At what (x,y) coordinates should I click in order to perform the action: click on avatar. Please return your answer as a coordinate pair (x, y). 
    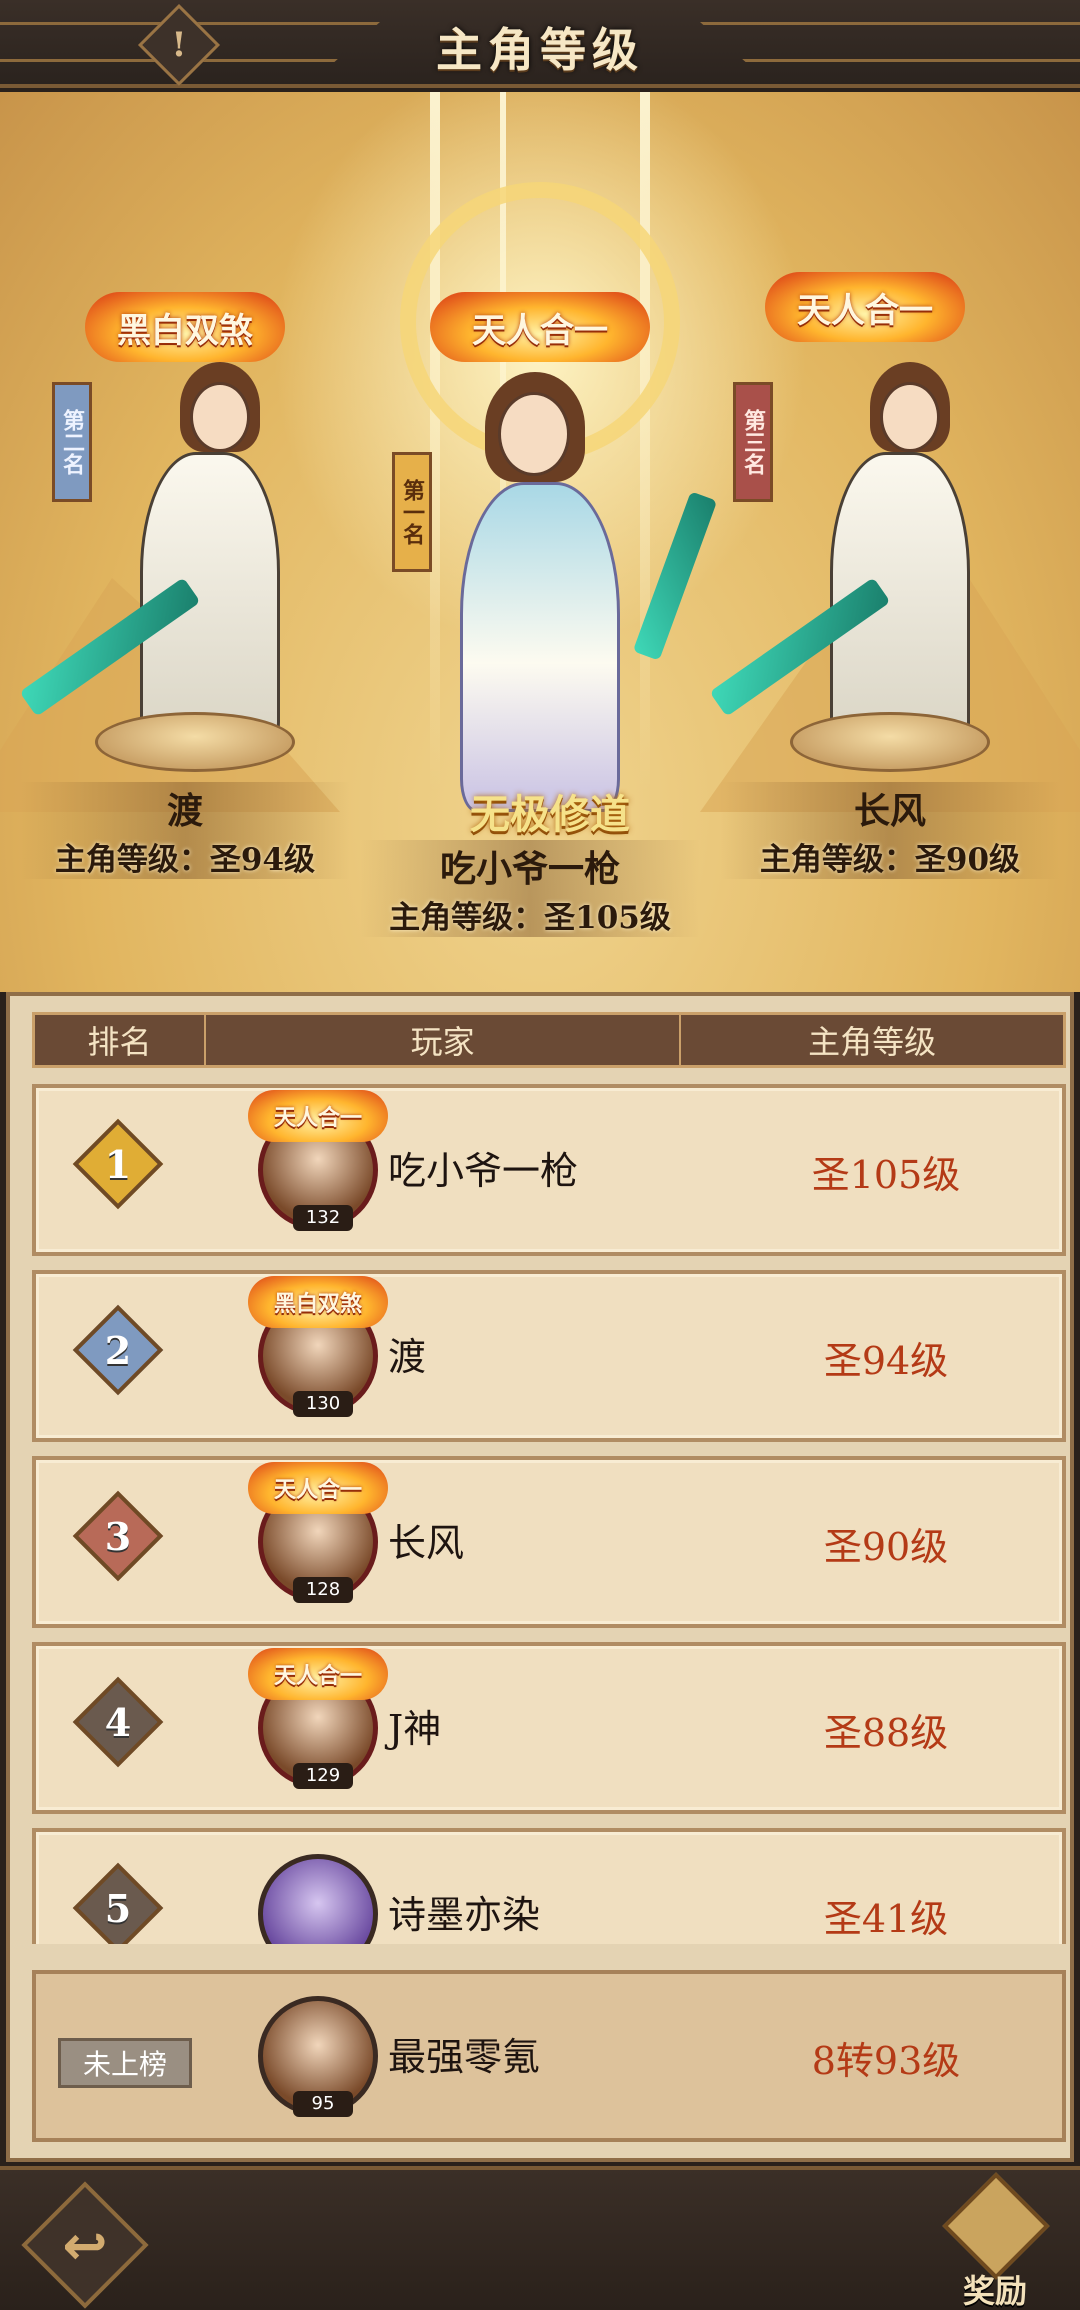
    Looking at the image, I should click on (318, 1899).